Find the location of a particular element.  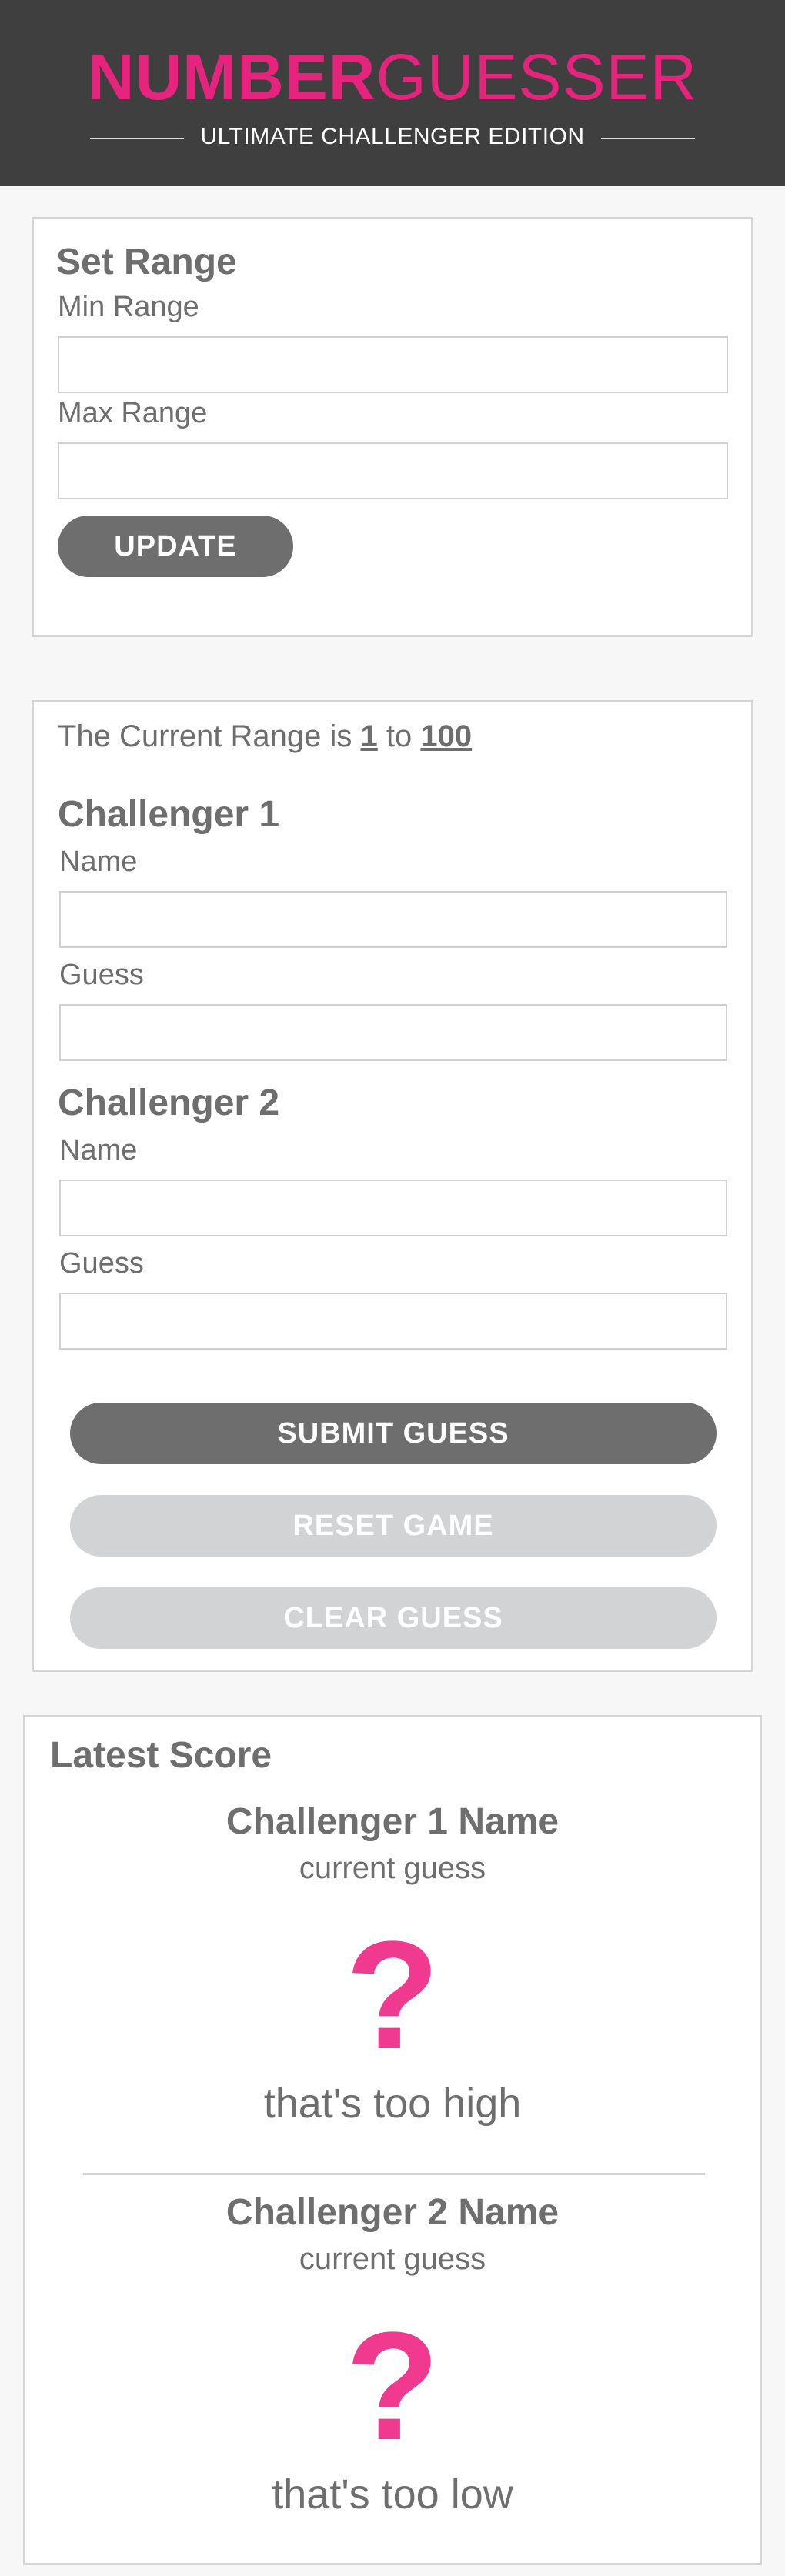

score-challenger-2-name: Challenger 2 Name is located at coordinates (392, 2213).